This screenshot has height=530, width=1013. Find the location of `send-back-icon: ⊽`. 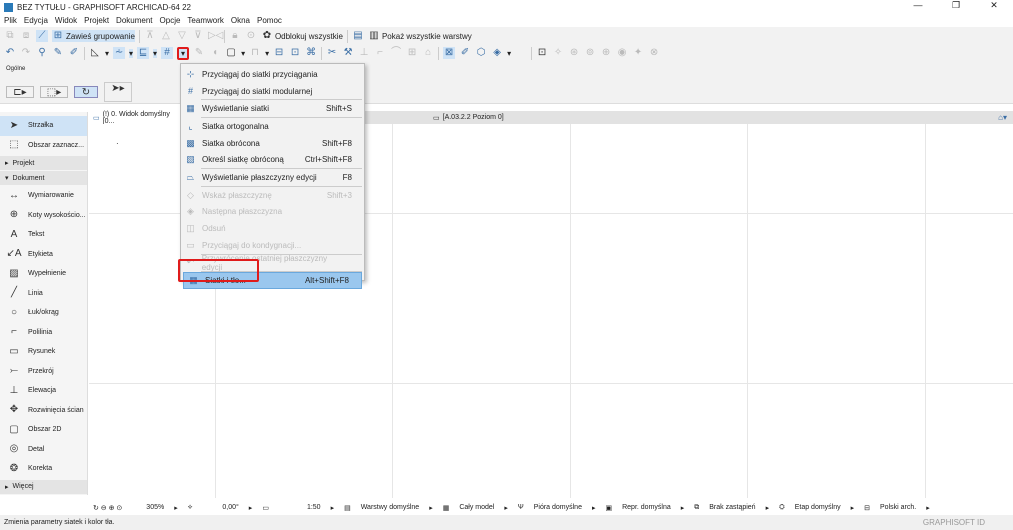

send-back-icon: ⊽ is located at coordinates (198, 36).